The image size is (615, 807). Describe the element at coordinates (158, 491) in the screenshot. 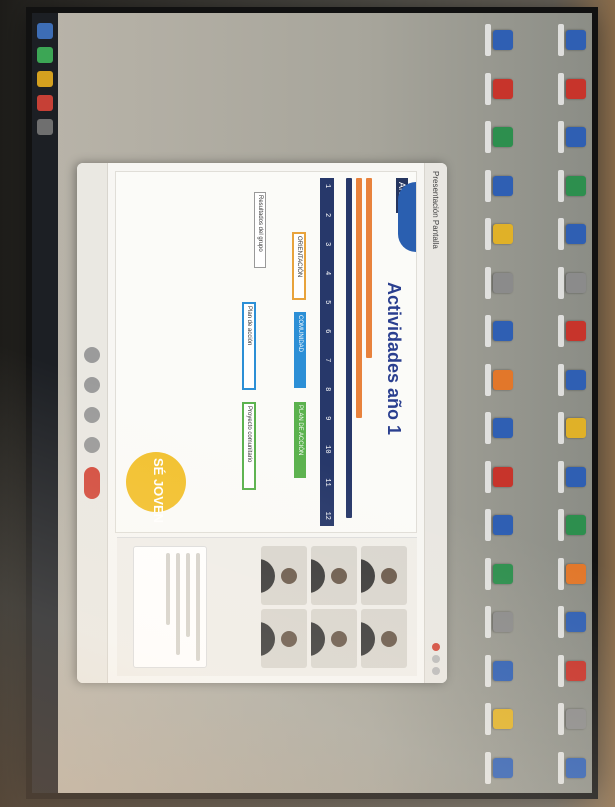

I see `logo-text: SÉ JOVEN` at that location.